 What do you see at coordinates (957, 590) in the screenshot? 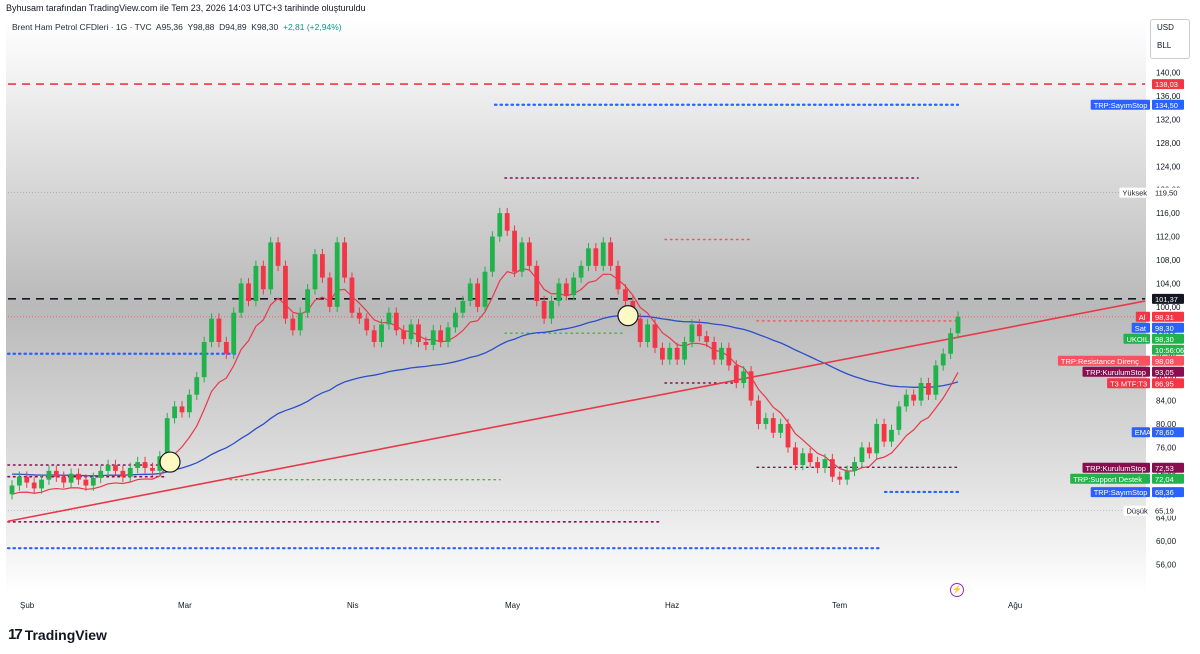
I see `lightning-icon: ⚡` at bounding box center [957, 590].